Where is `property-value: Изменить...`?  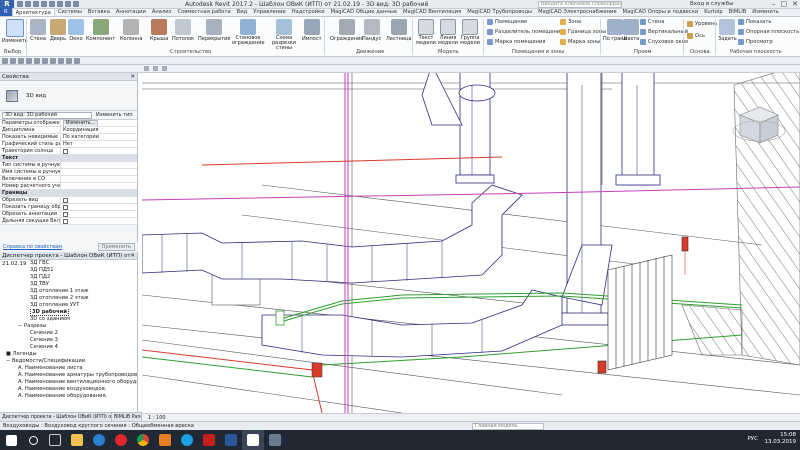
property-value: Изменить... is located at coordinates (99, 123).